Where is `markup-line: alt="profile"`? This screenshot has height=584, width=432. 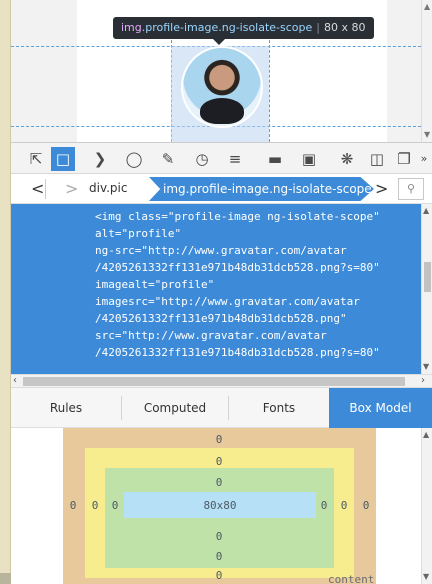 markup-line: alt="profile" is located at coordinates (138, 233).